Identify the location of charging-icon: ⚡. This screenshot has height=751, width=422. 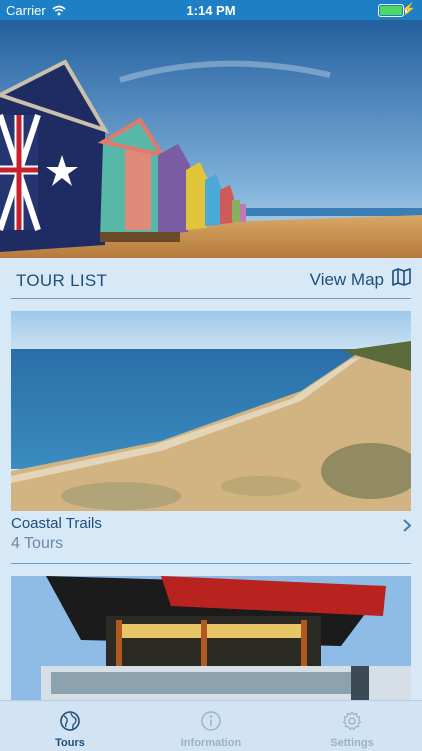
(408, 9).